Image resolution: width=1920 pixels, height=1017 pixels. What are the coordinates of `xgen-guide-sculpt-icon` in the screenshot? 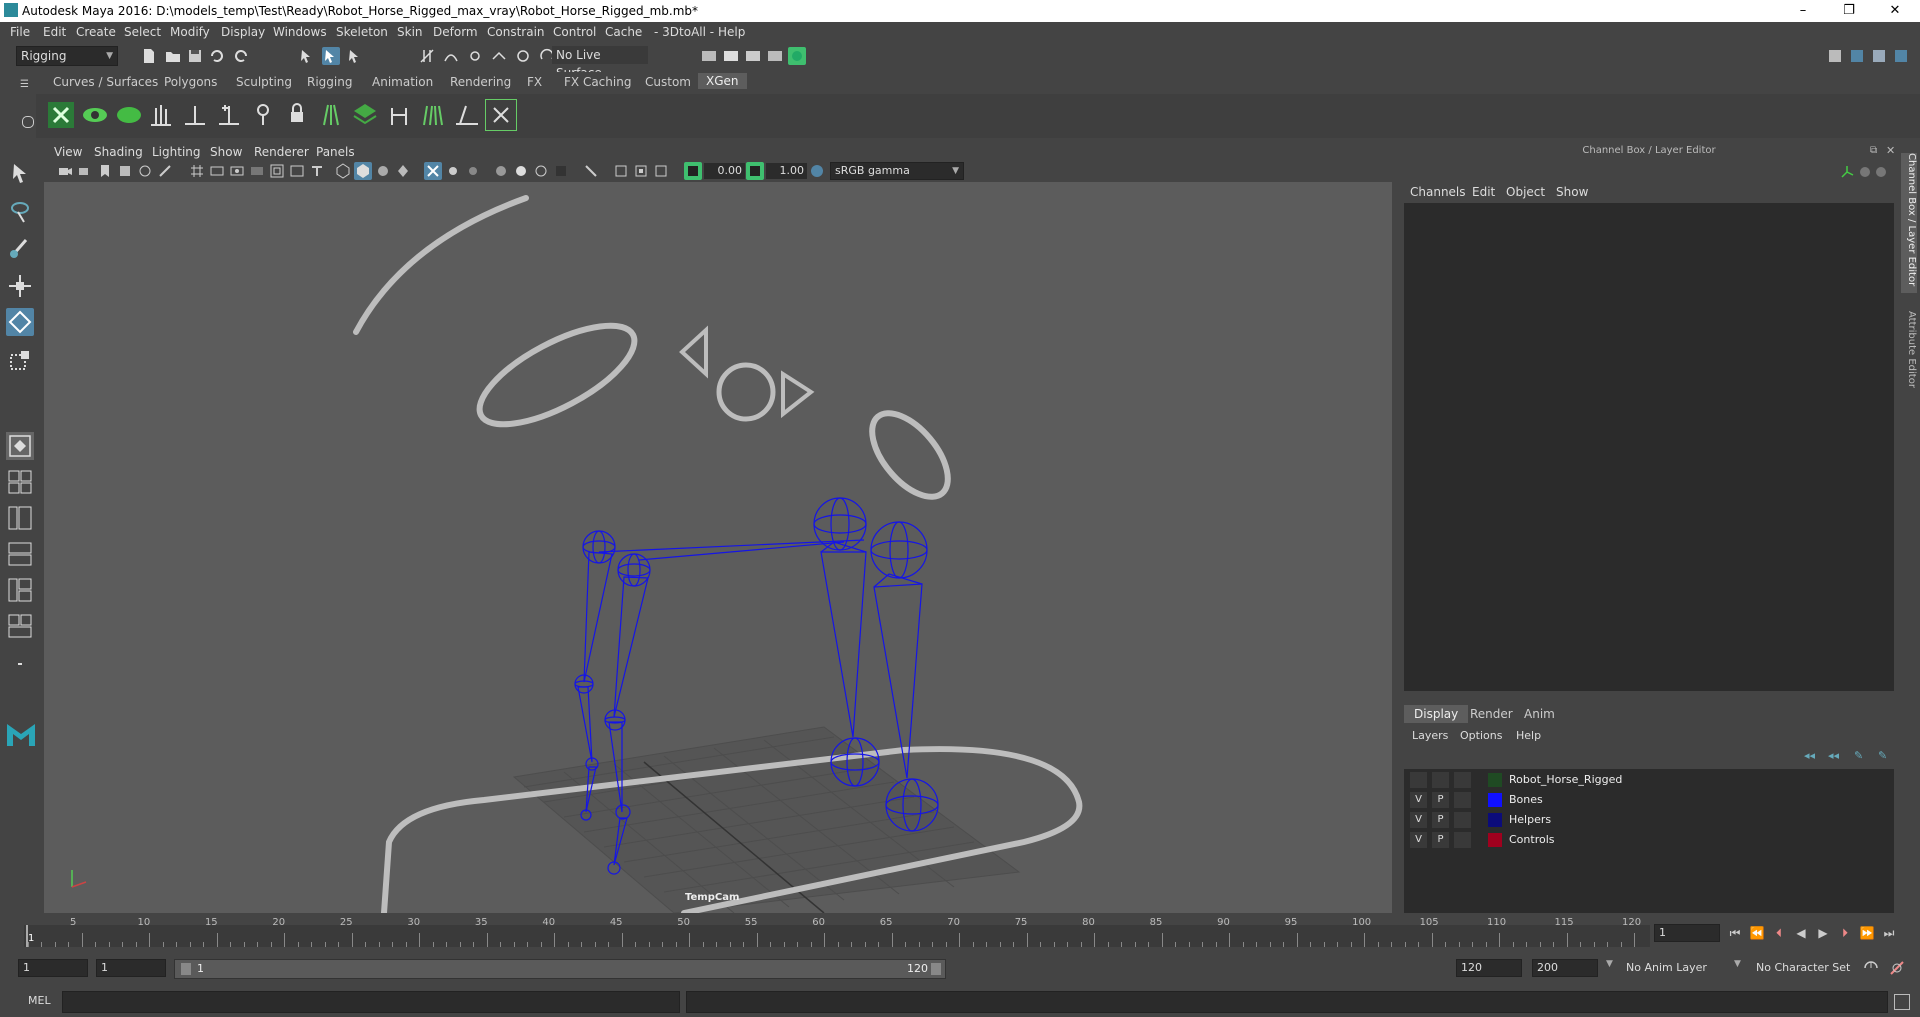 It's located at (331, 115).